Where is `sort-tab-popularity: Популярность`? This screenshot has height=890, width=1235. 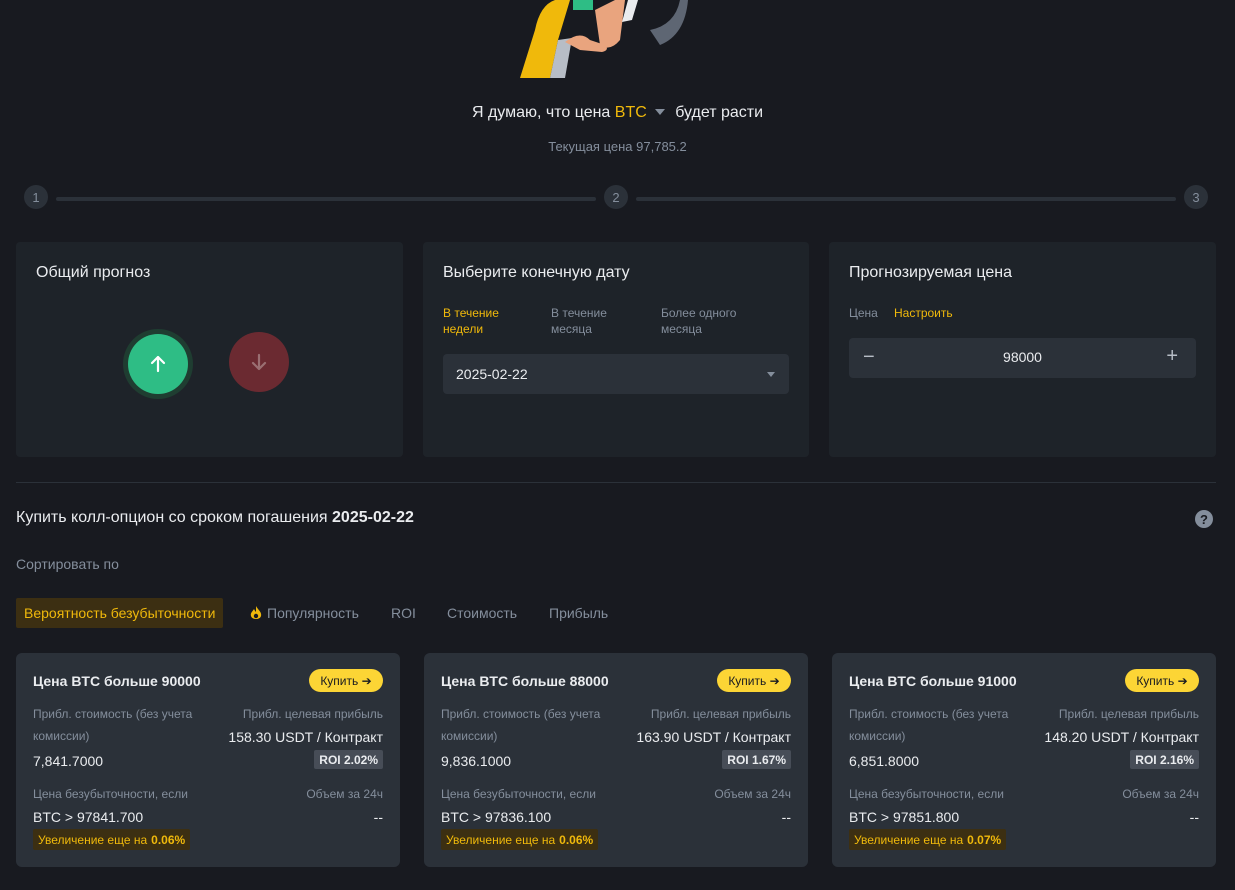 sort-tab-popularity: Популярность is located at coordinates (304, 613).